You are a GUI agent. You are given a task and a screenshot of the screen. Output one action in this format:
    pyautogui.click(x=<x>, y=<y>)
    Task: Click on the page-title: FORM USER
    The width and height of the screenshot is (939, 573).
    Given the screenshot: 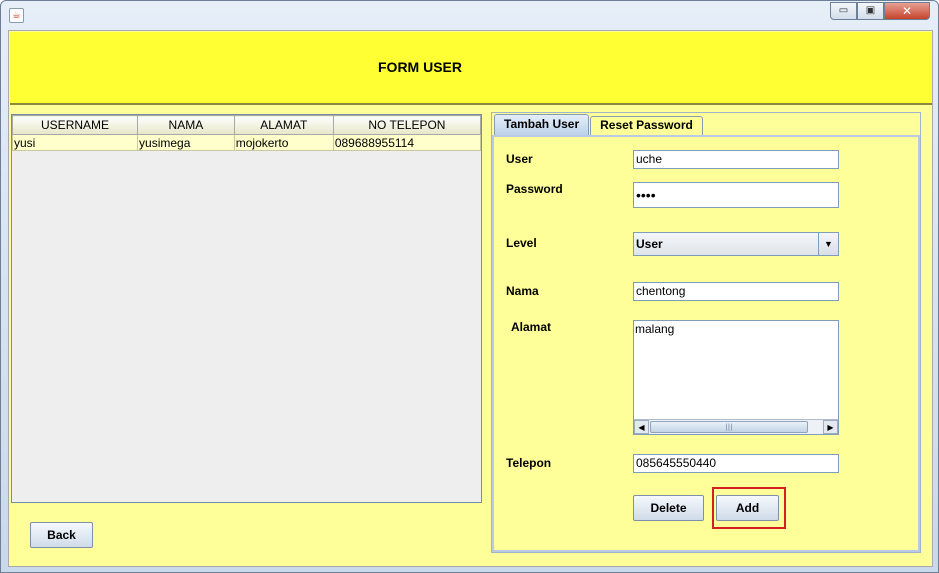 What is the action you would take?
    pyautogui.click(x=420, y=67)
    